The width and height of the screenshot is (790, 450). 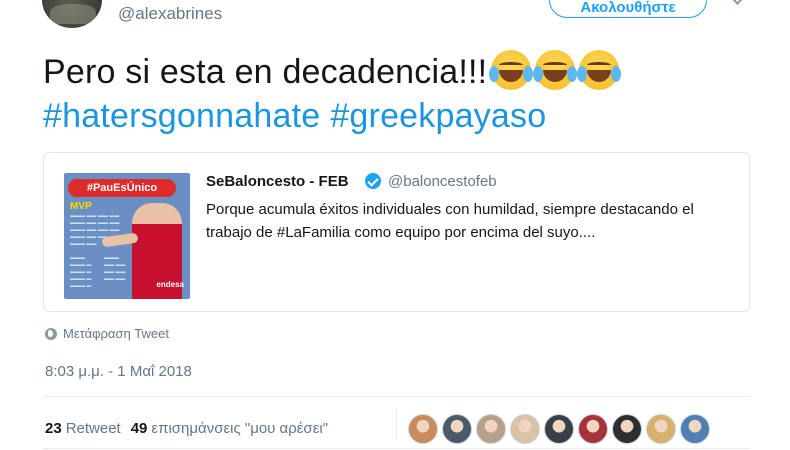 What do you see at coordinates (81, 206) in the screenshot?
I see `image-mvp-label: MVP` at bounding box center [81, 206].